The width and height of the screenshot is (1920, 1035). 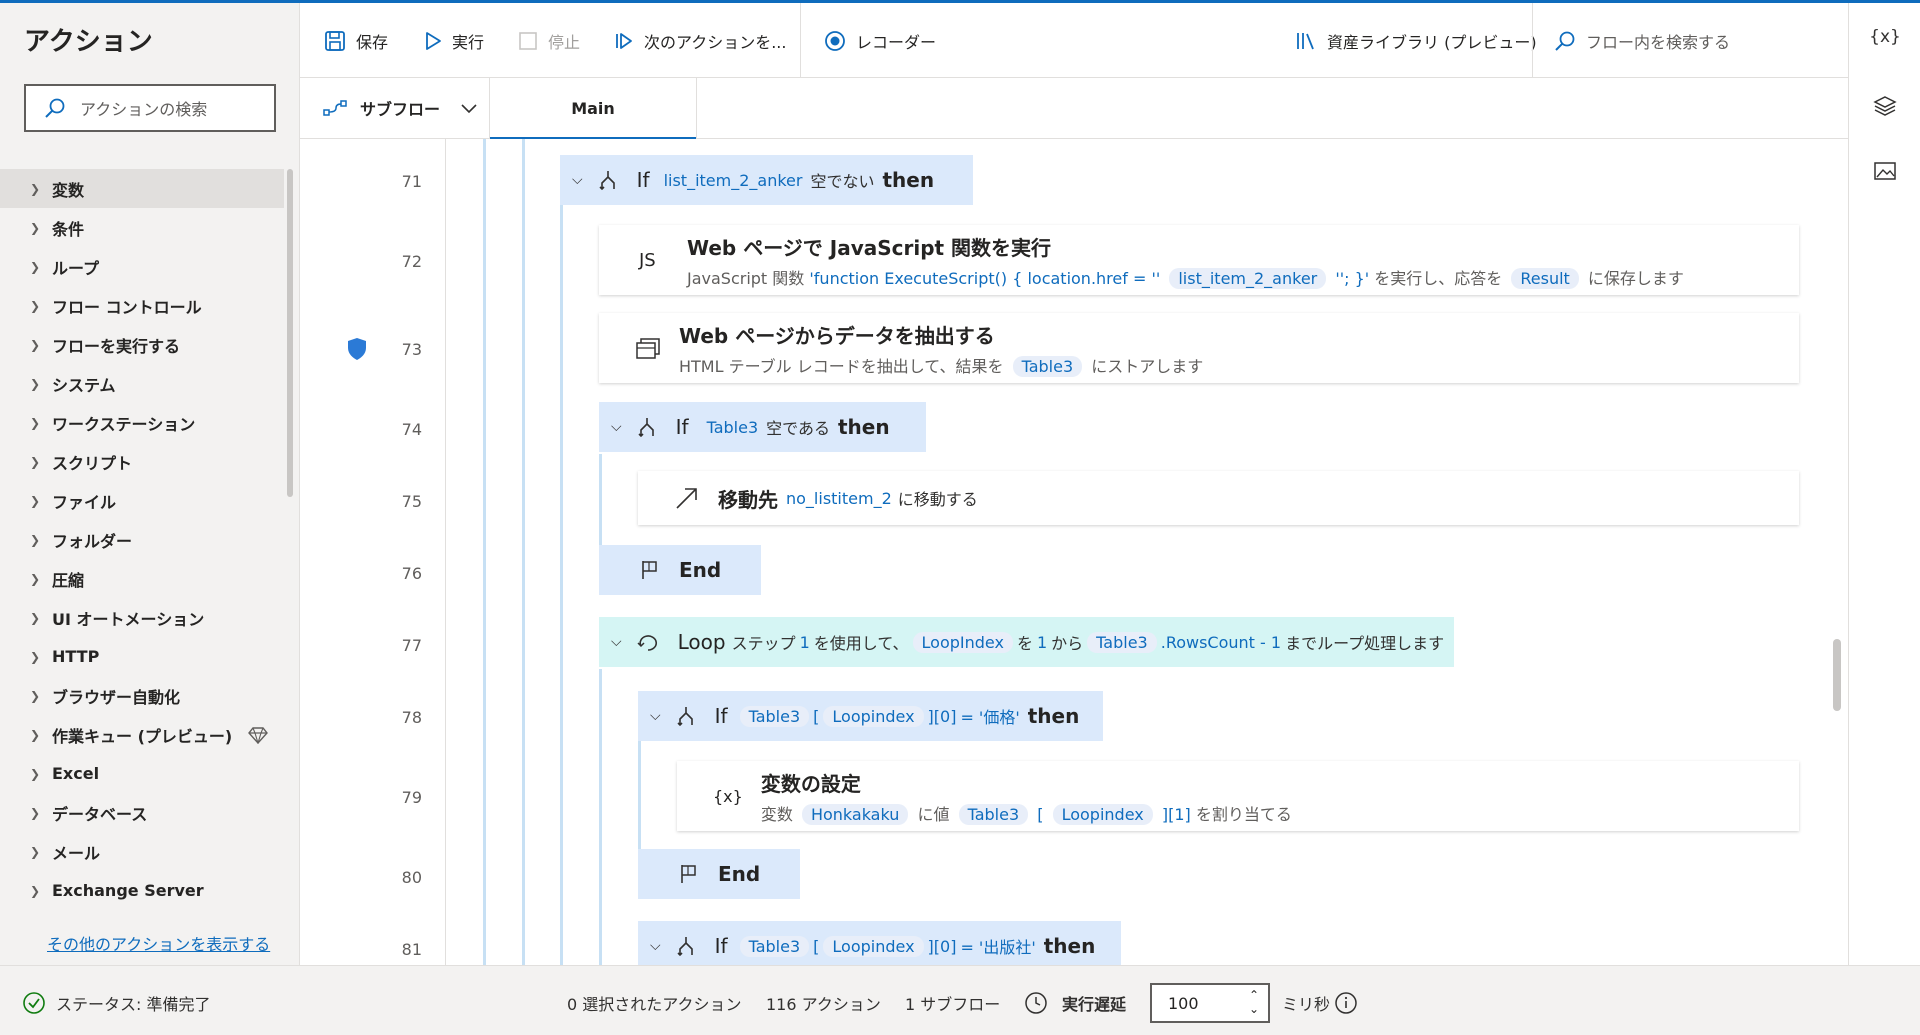 What do you see at coordinates (728, 796) in the screenshot?
I see `variable-icon: {x}` at bounding box center [728, 796].